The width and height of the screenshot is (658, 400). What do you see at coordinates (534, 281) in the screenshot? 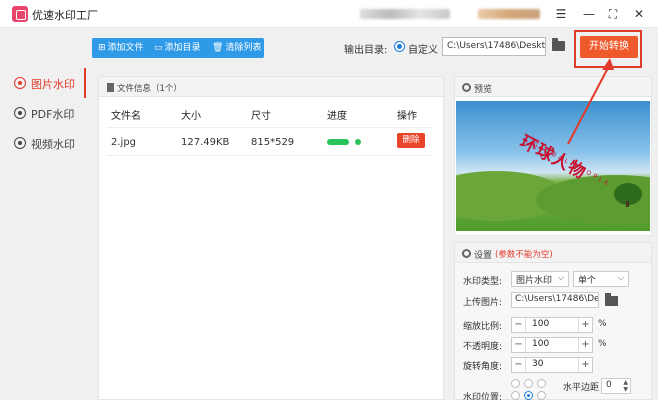
I see `watermark-type-value: 图片水印` at bounding box center [534, 281].